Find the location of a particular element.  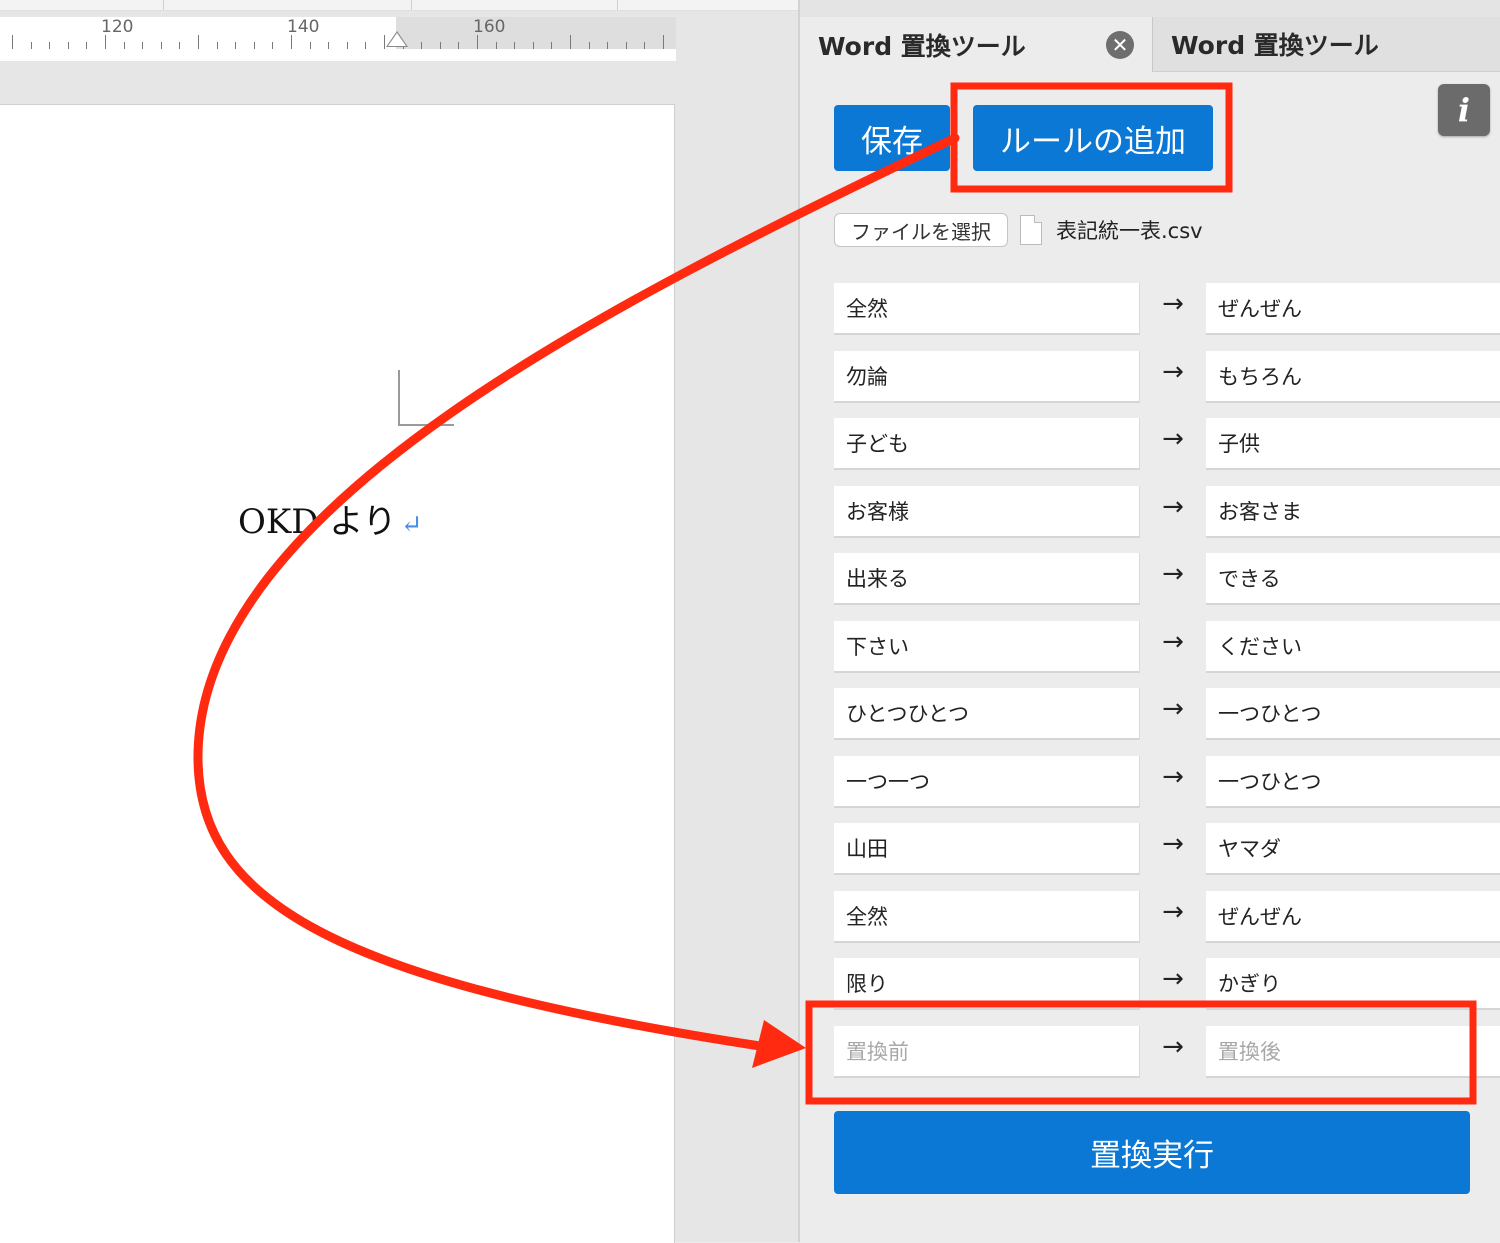

ruler-label: 160 is located at coordinates (489, 27).